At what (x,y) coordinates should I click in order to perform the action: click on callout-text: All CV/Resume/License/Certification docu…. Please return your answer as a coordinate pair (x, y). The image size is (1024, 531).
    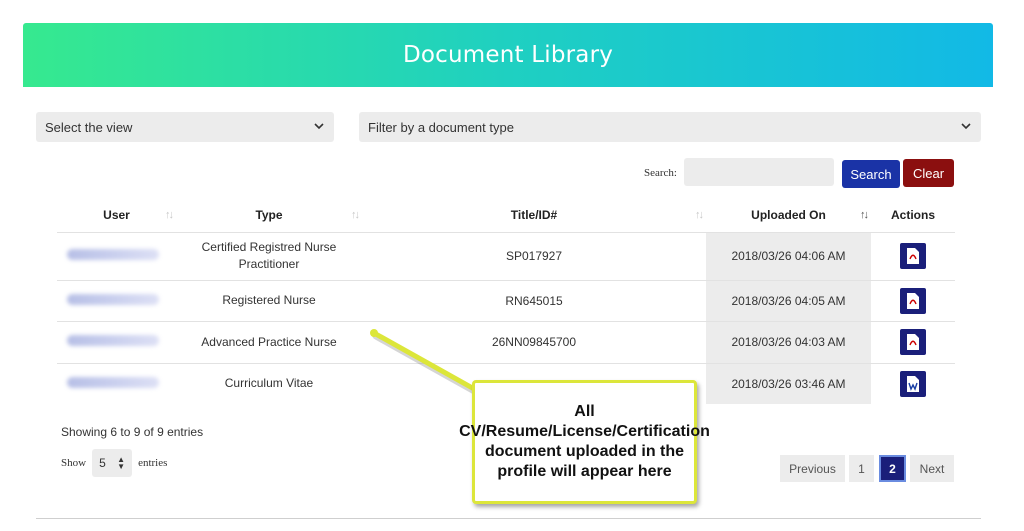
    Looking at the image, I should click on (584, 441).